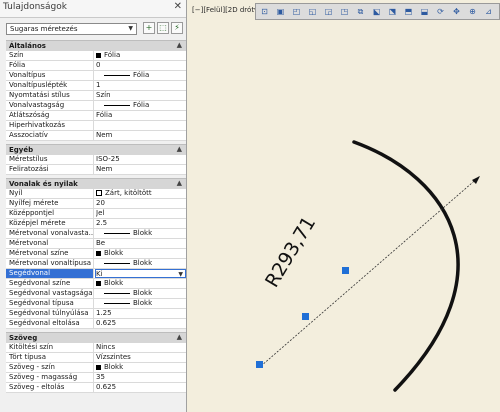  I want to click on property-value-text: Vízszintes, so click(113, 357).